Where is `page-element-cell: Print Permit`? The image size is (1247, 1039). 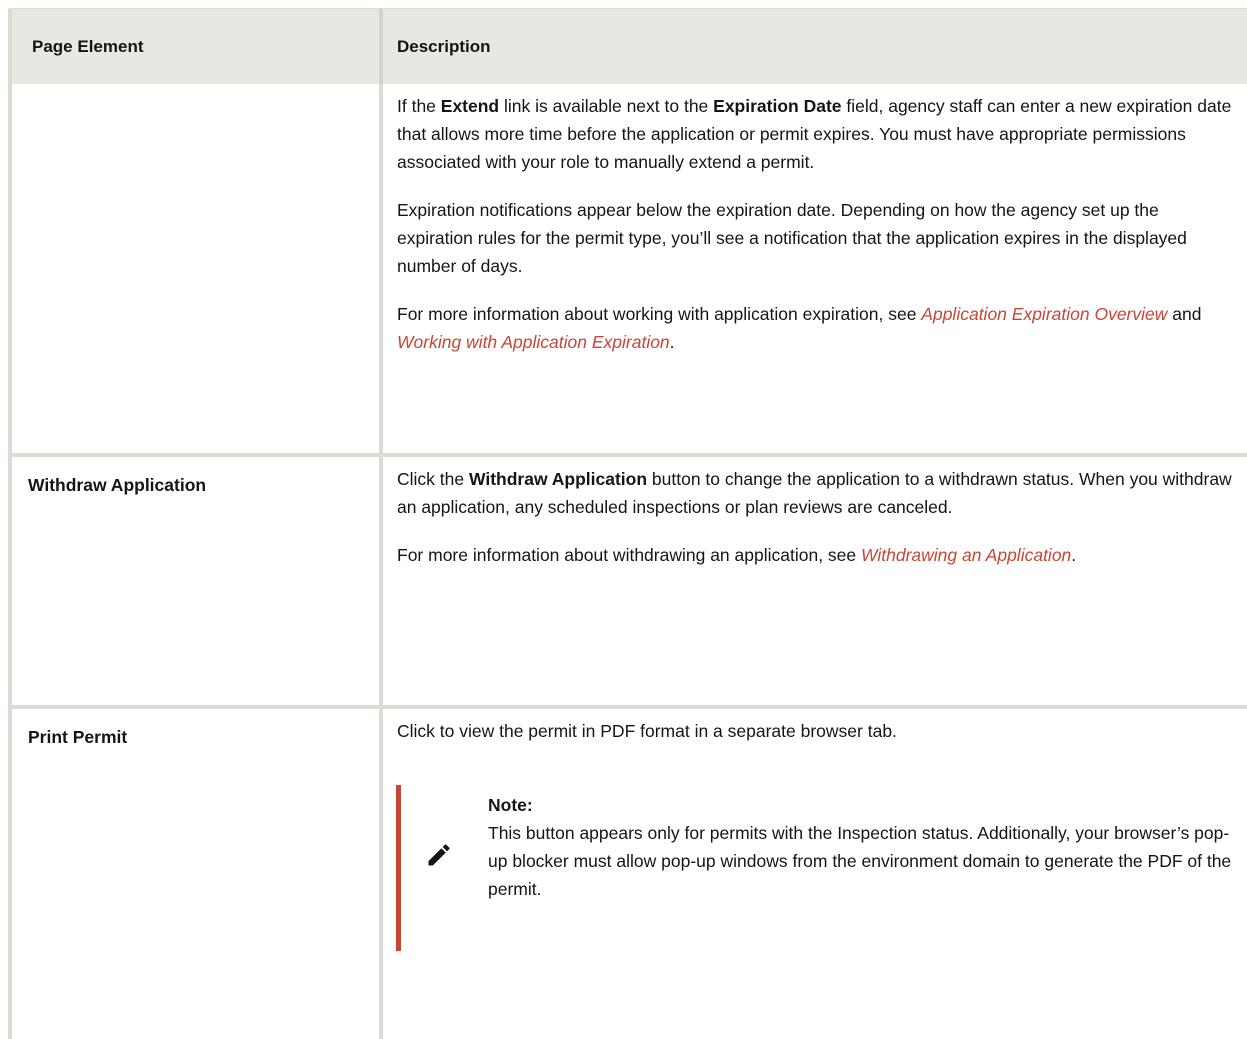
page-element-cell: Print Permit is located at coordinates (194, 873).